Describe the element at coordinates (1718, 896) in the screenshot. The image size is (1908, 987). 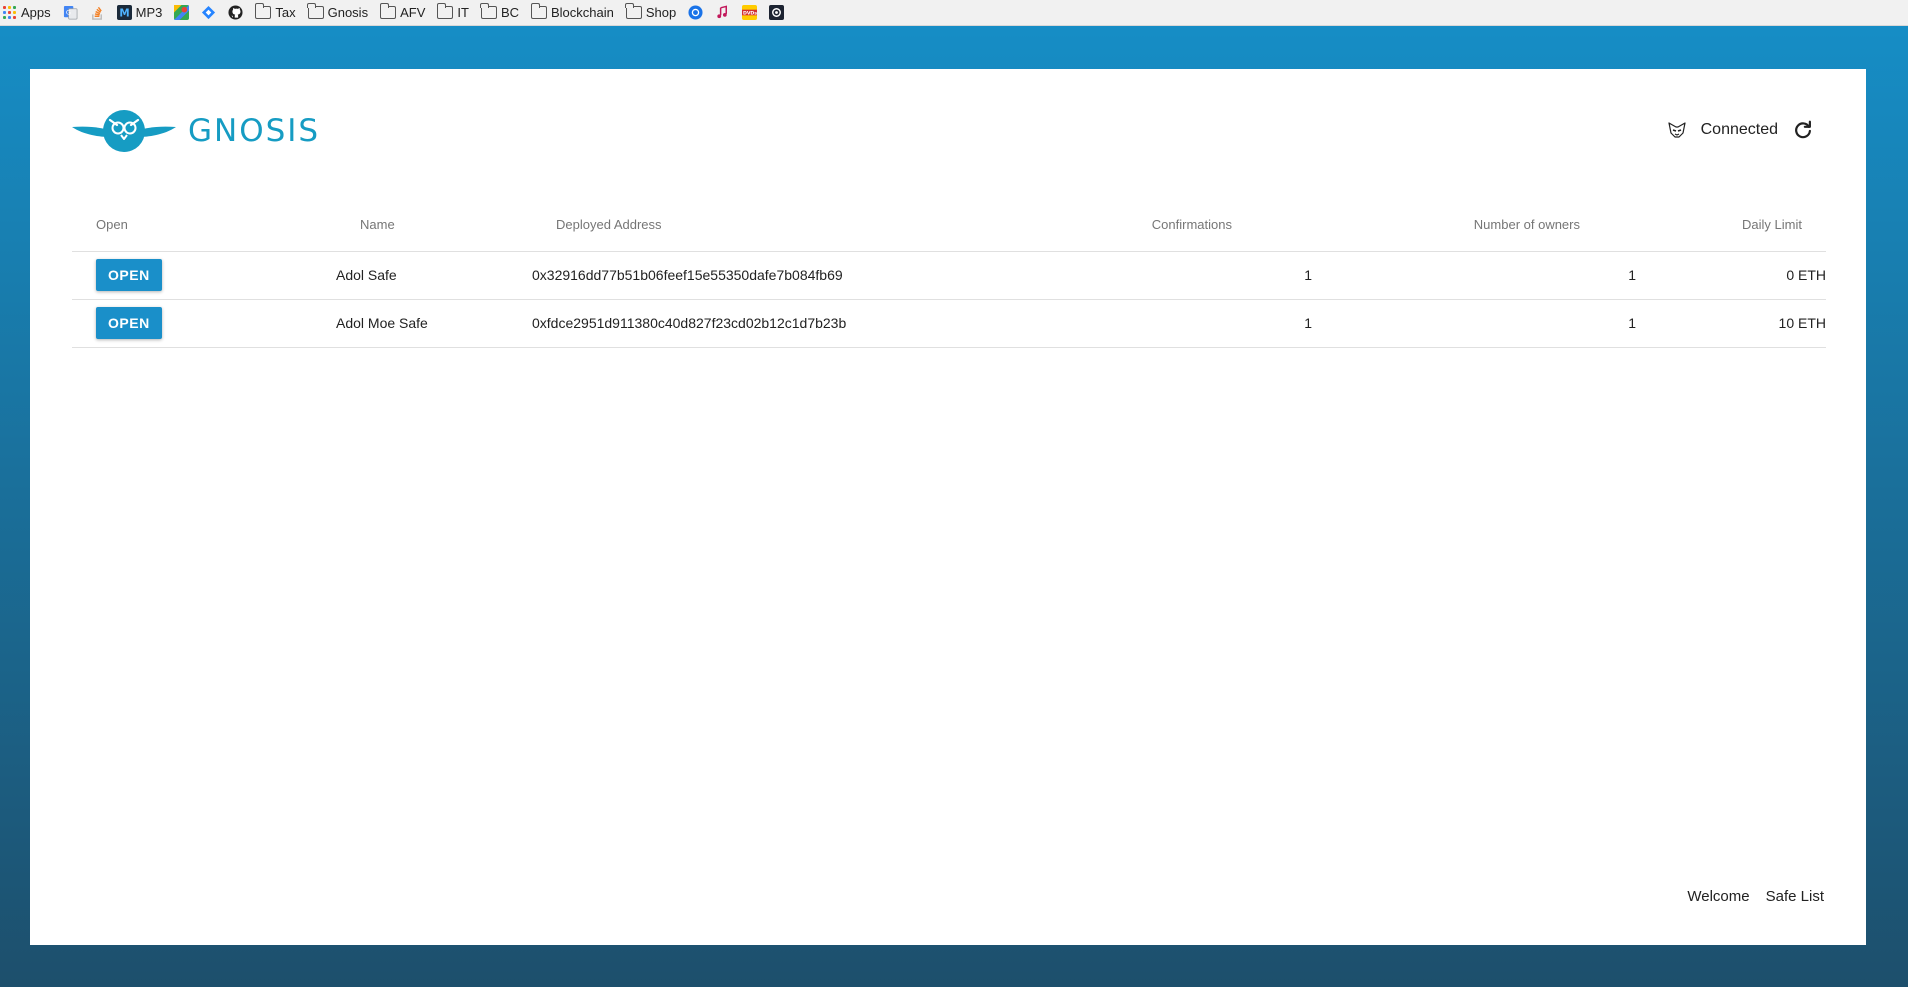
I see `nav-welcome-link: Welcome` at that location.